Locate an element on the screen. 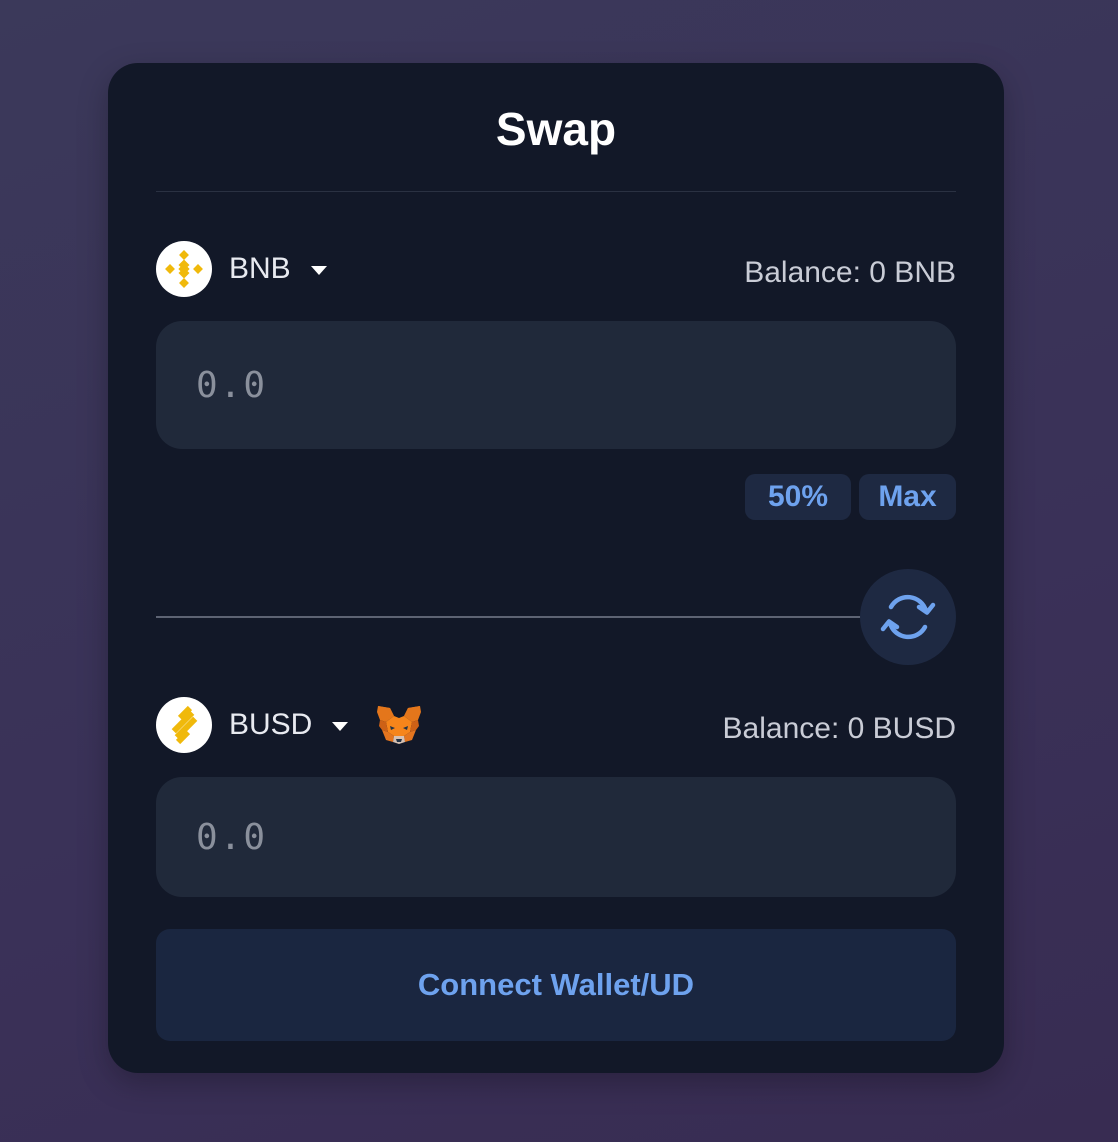 The image size is (1118, 1142). from-amount-input is located at coordinates (556, 385).